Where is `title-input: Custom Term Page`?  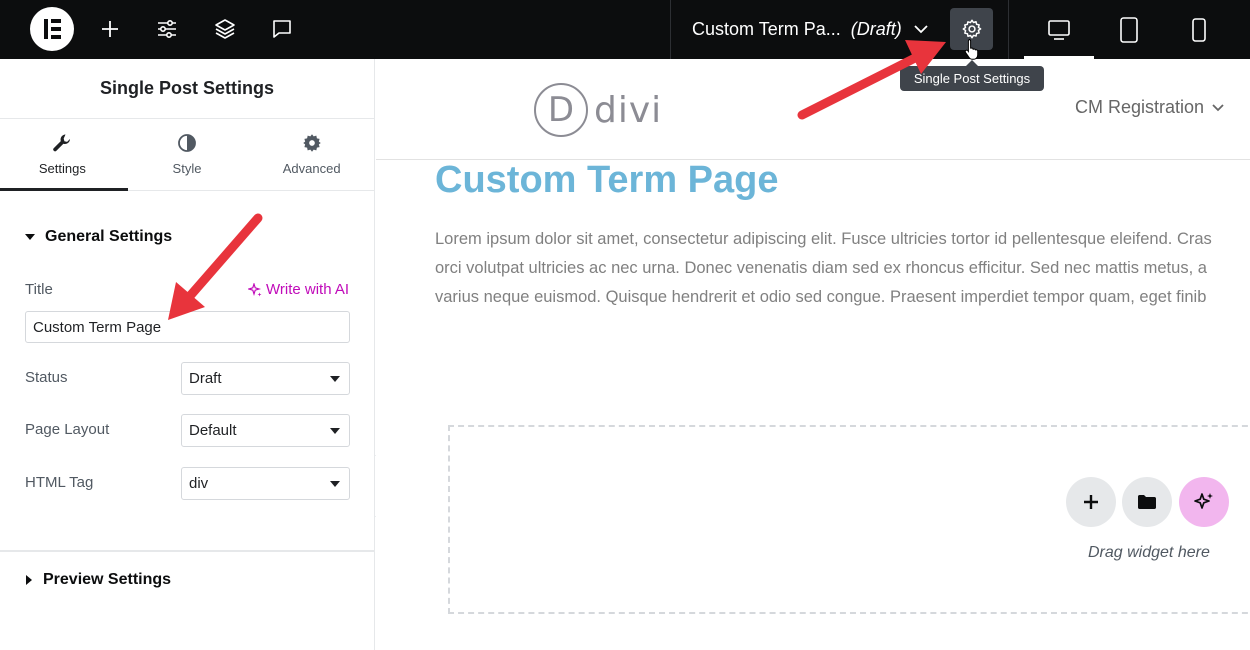
title-input: Custom Term Page is located at coordinates (187, 327).